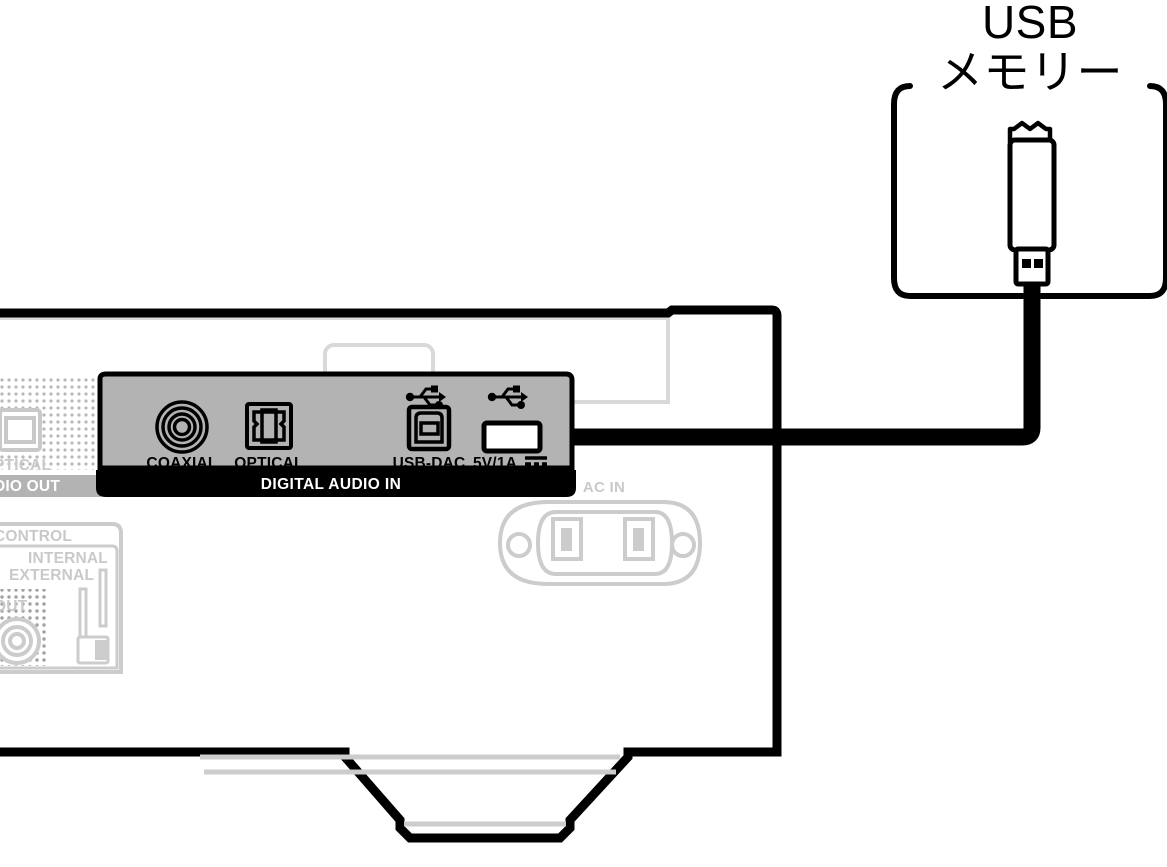  Describe the element at coordinates (1030, 24) in the screenshot. I see `usb-title-line1: USB` at that location.